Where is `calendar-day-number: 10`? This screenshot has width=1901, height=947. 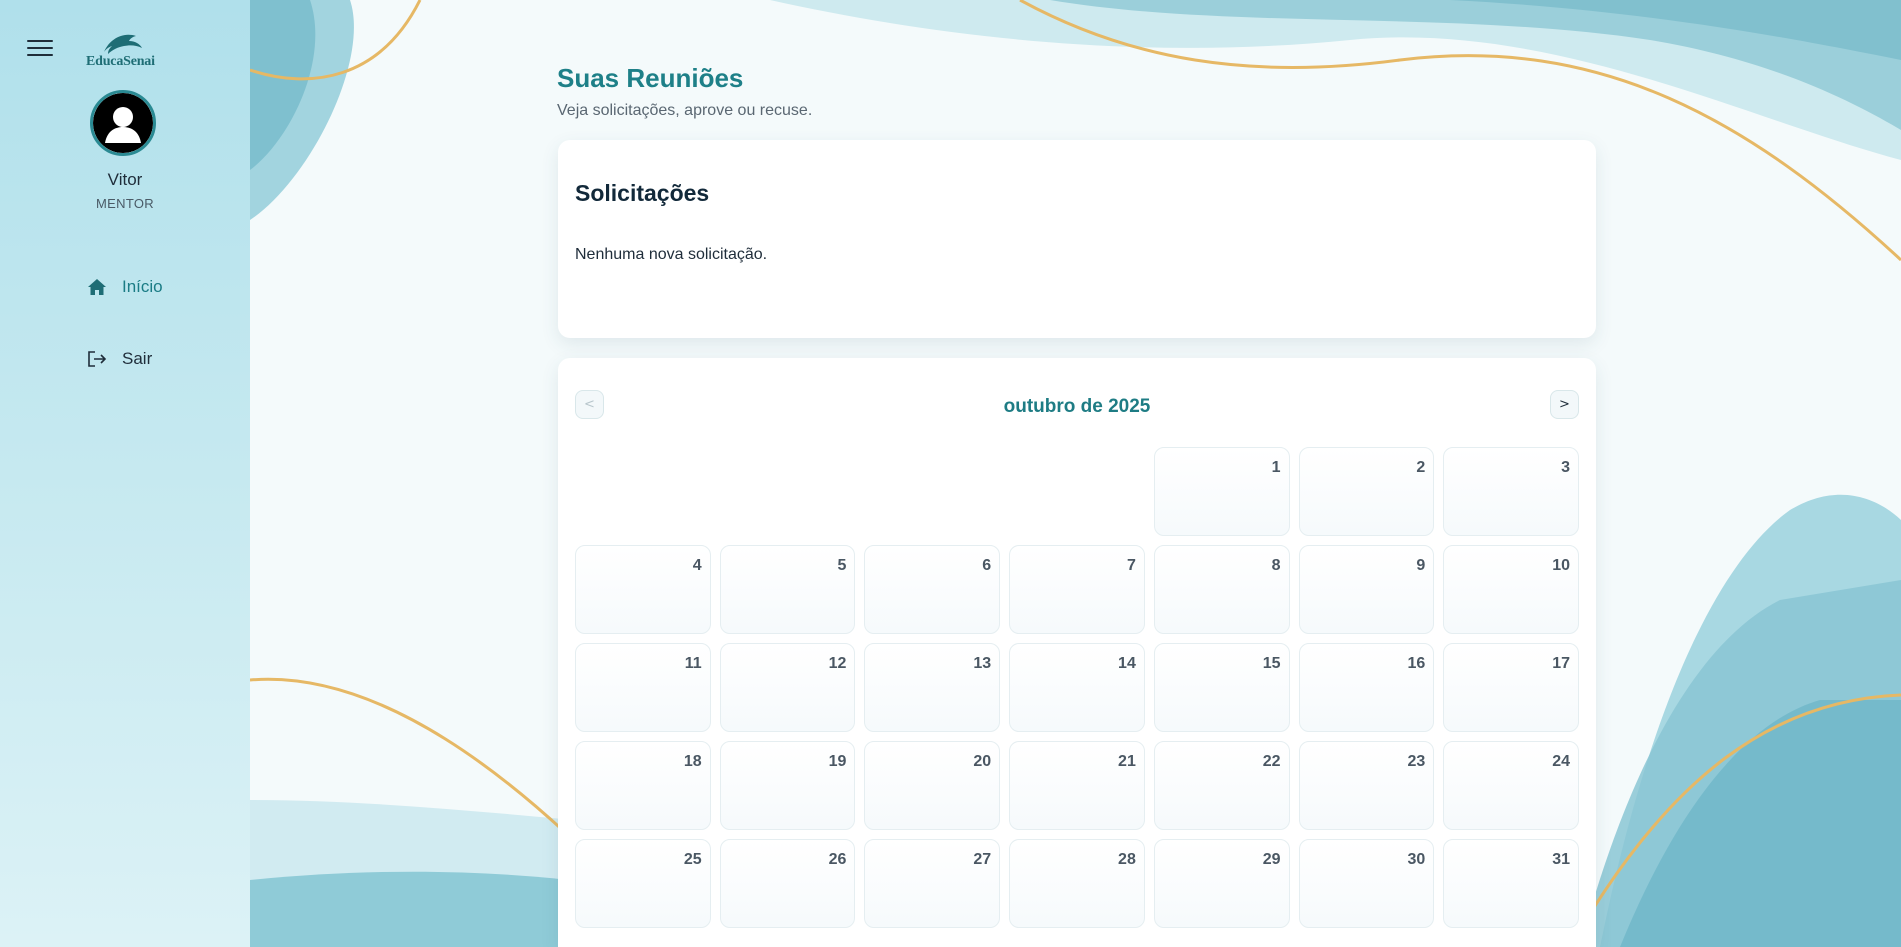
calendar-day-number: 10 is located at coordinates (1561, 565).